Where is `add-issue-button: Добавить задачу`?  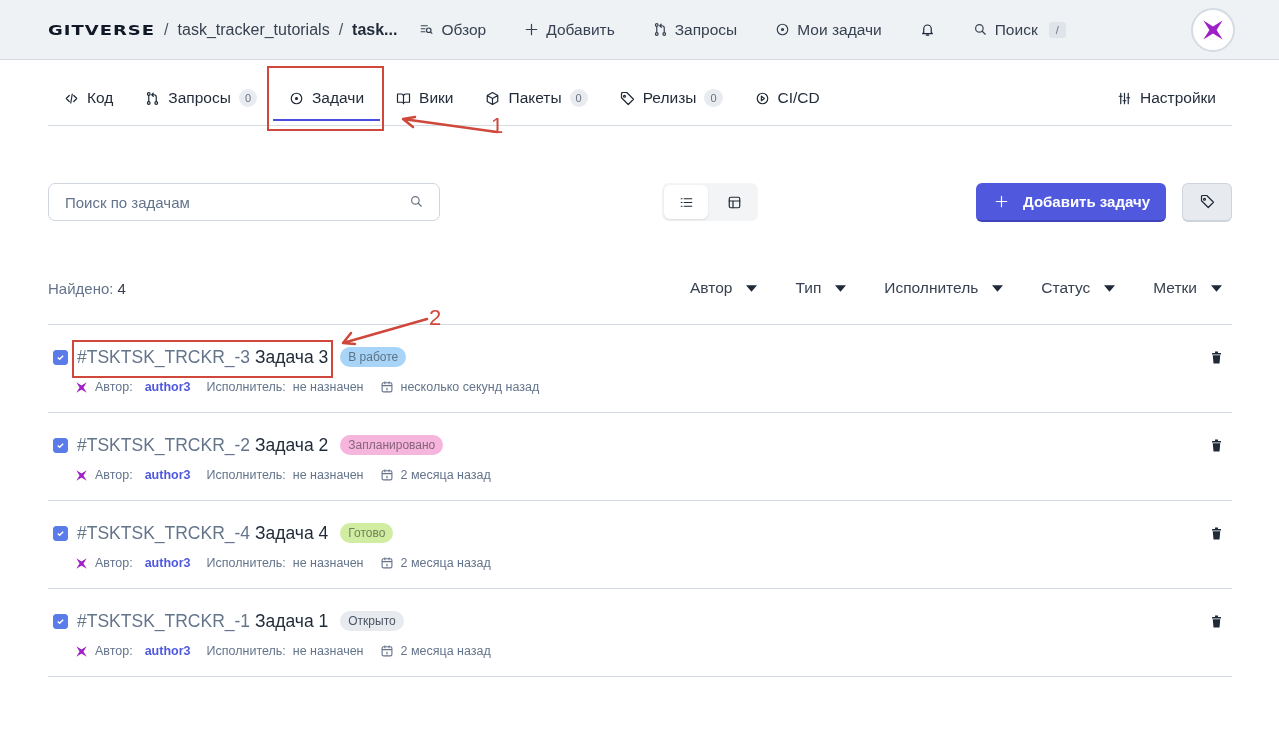 add-issue-button: Добавить задачу is located at coordinates (1071, 202).